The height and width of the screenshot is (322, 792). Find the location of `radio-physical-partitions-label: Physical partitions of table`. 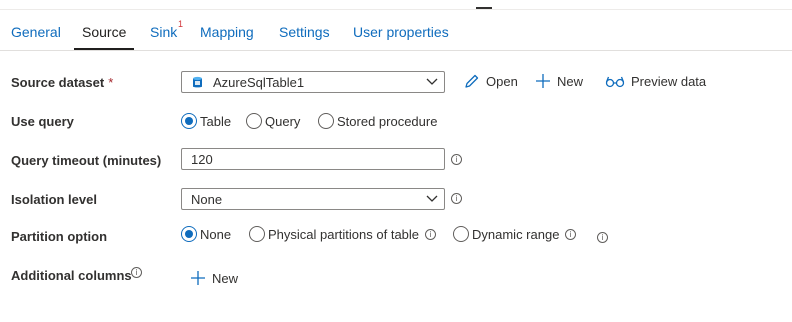

radio-physical-partitions-label: Physical partitions of table is located at coordinates (344, 234).